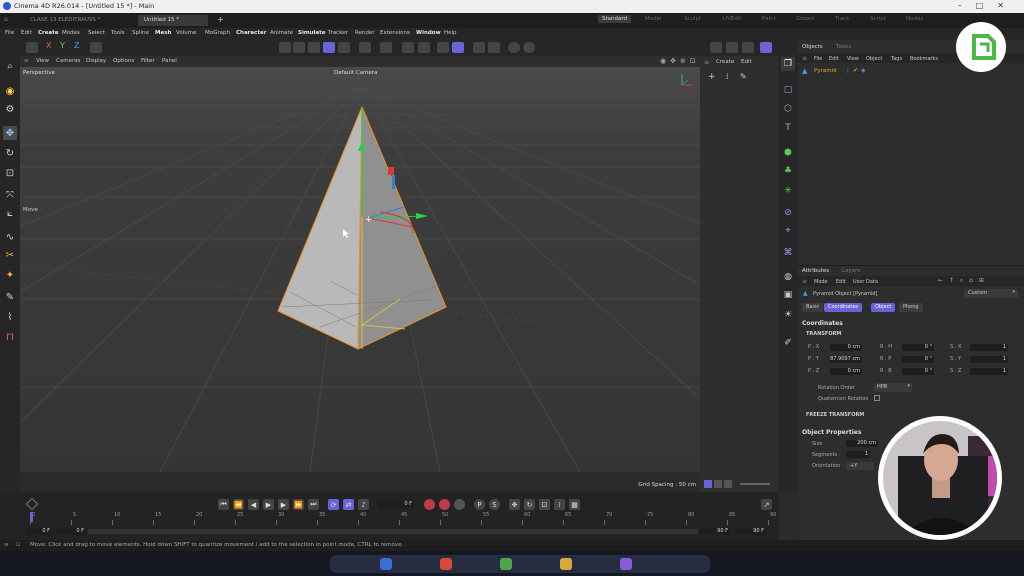  What do you see at coordinates (80, 46) in the screenshot?
I see `z-axis-lock-icon: Z` at bounding box center [80, 46].